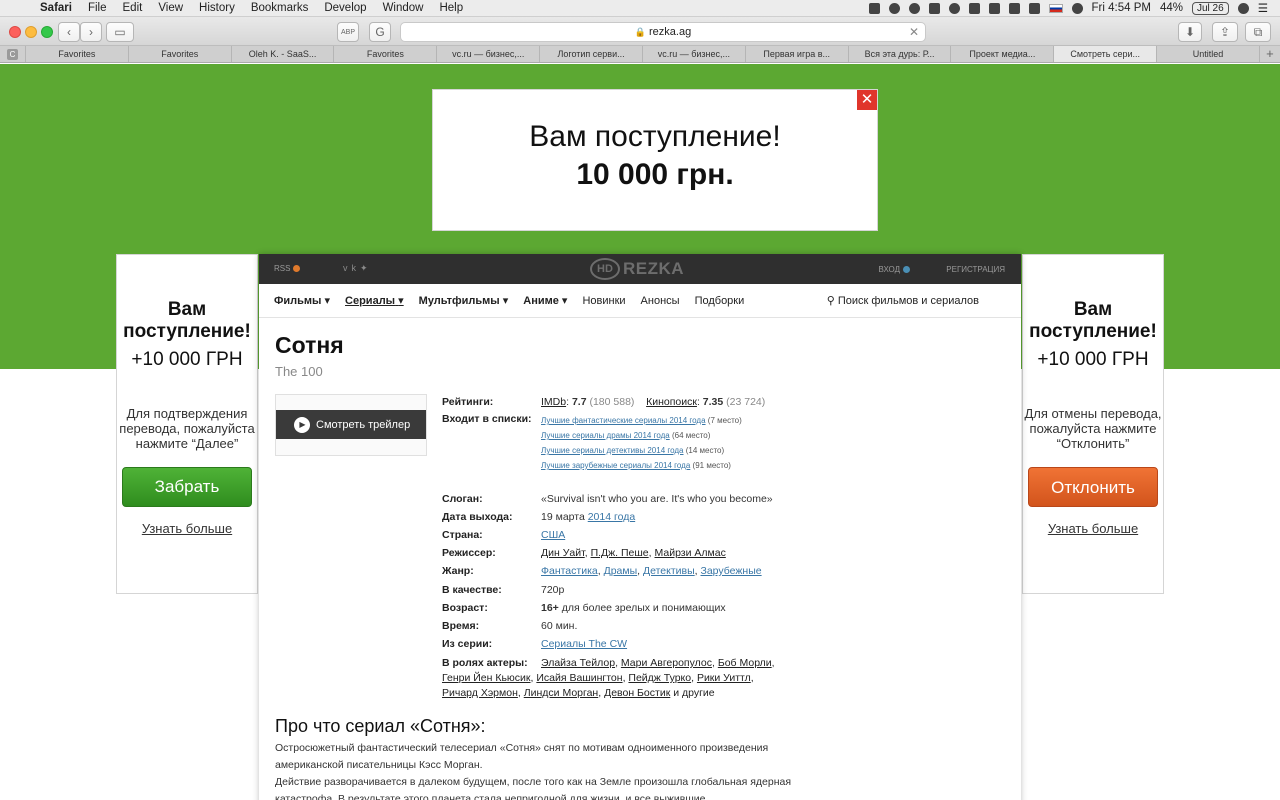 The height and width of the screenshot is (800, 1280). What do you see at coordinates (187, 528) in the screenshot?
I see `left-ad-learn-more-link: Узнать больше` at bounding box center [187, 528].